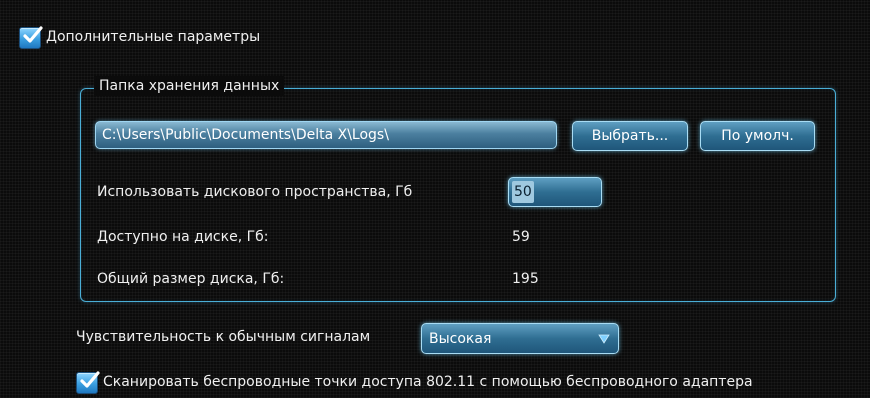  I want to click on available-space-value: 59, so click(521, 237).